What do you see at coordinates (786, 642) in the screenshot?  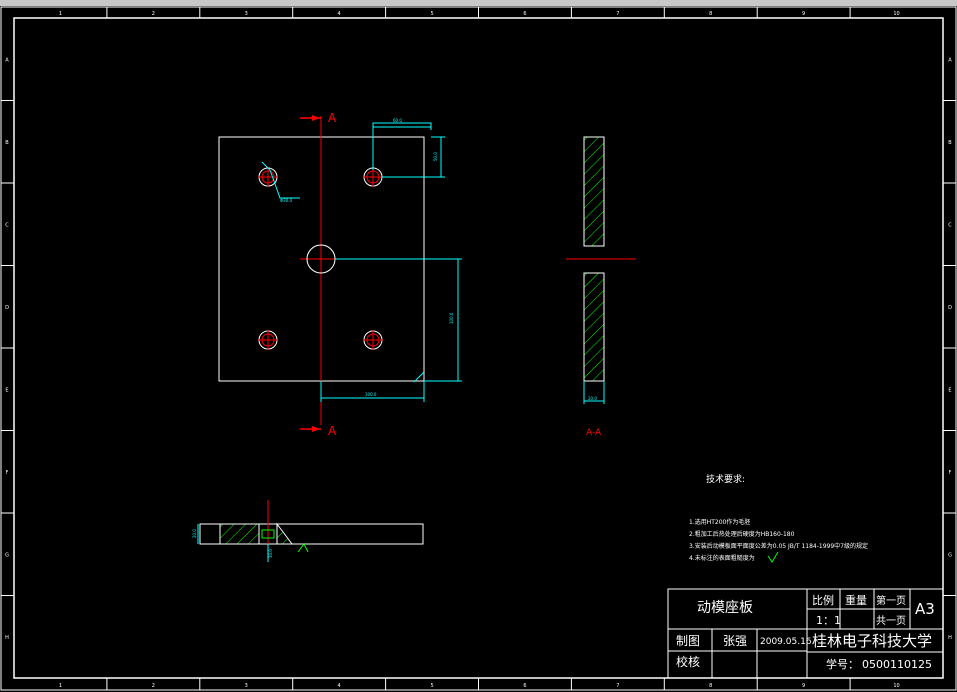 I see `drawing-date: 2009.05.16` at bounding box center [786, 642].